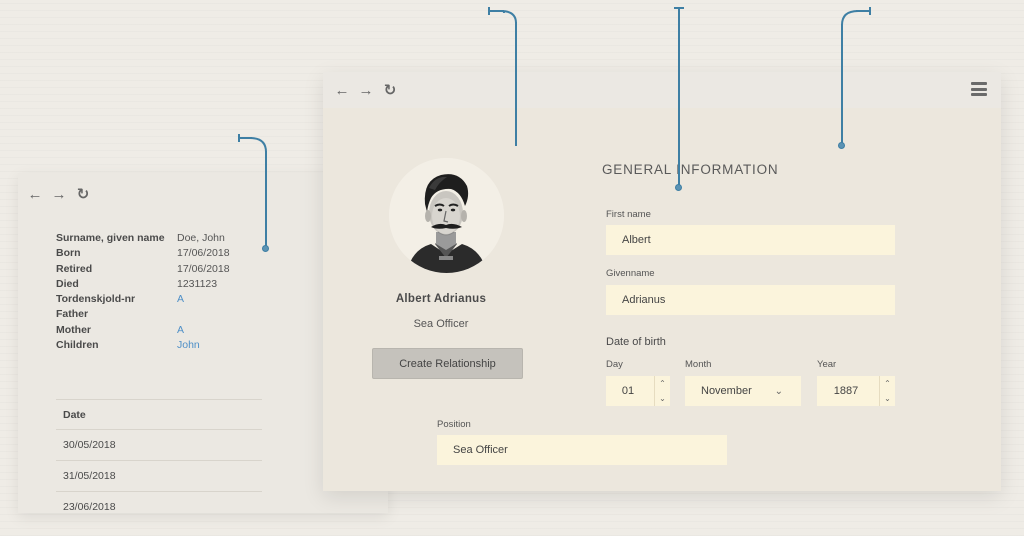  What do you see at coordinates (67, 283) in the screenshot?
I see `detail-label: Died` at bounding box center [67, 283].